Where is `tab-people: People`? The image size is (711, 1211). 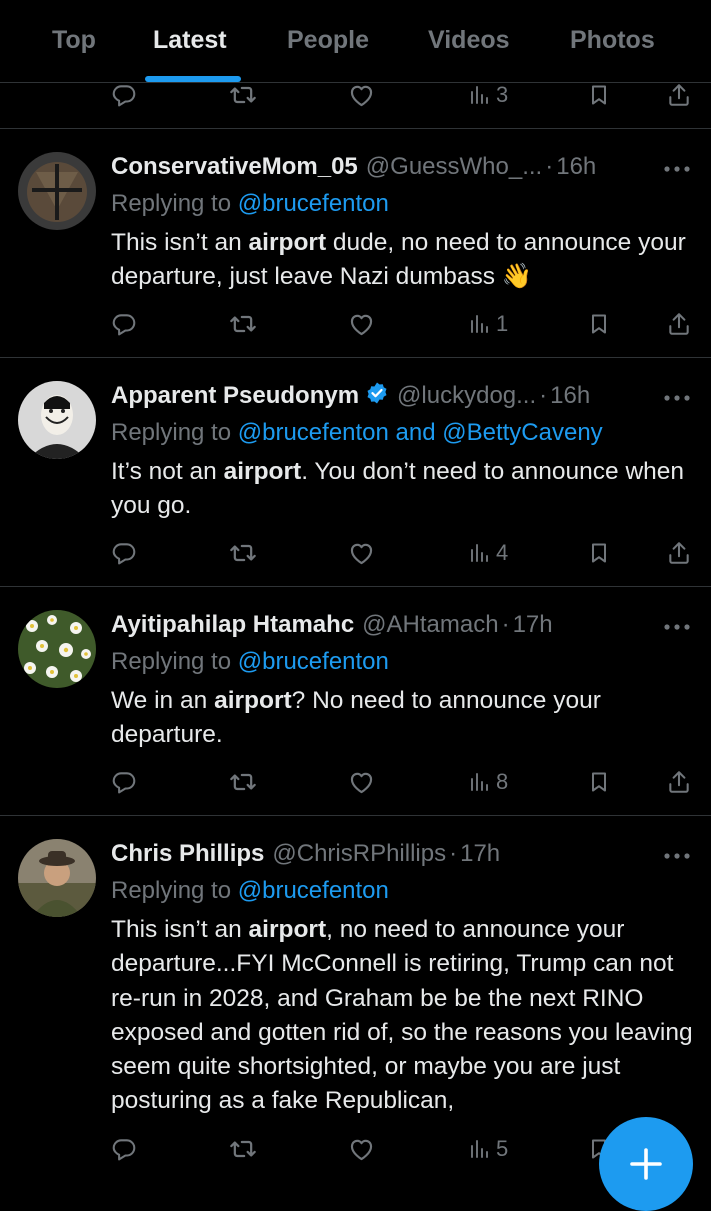 tab-people: People is located at coordinates (328, 40).